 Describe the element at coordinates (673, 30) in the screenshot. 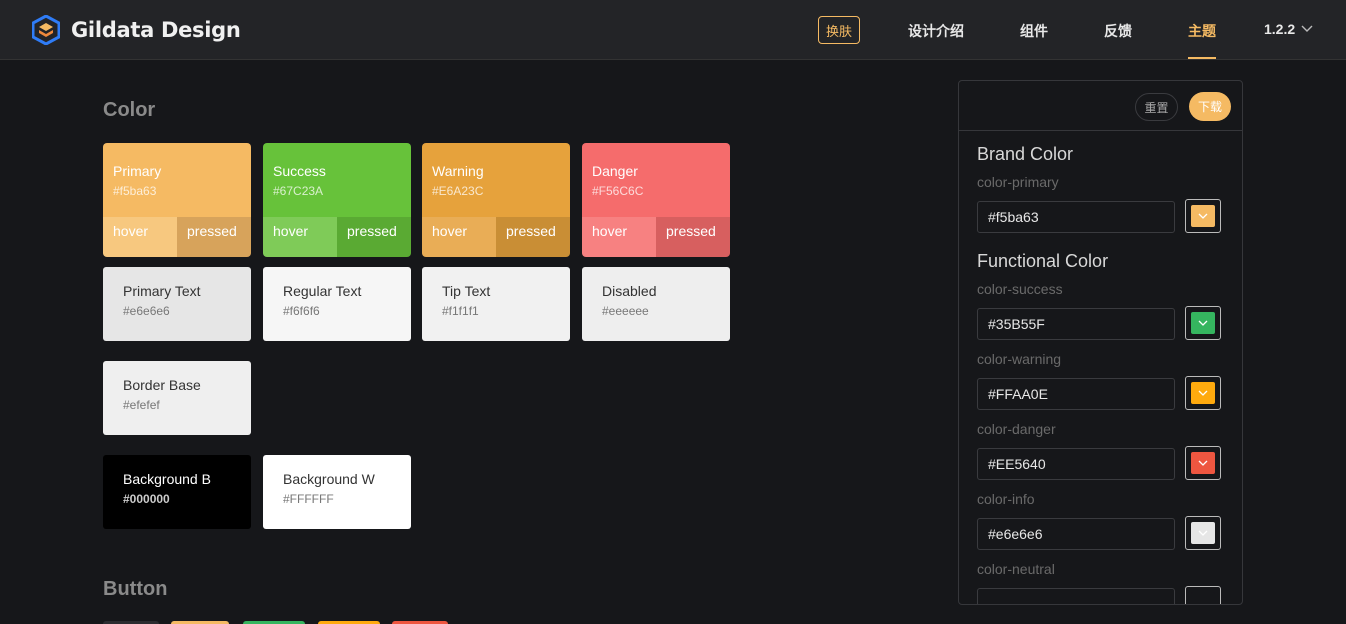

I see `top-header: Gildata Design 换肤 设计介绍 组件 反馈 主题 1.2.2` at that location.